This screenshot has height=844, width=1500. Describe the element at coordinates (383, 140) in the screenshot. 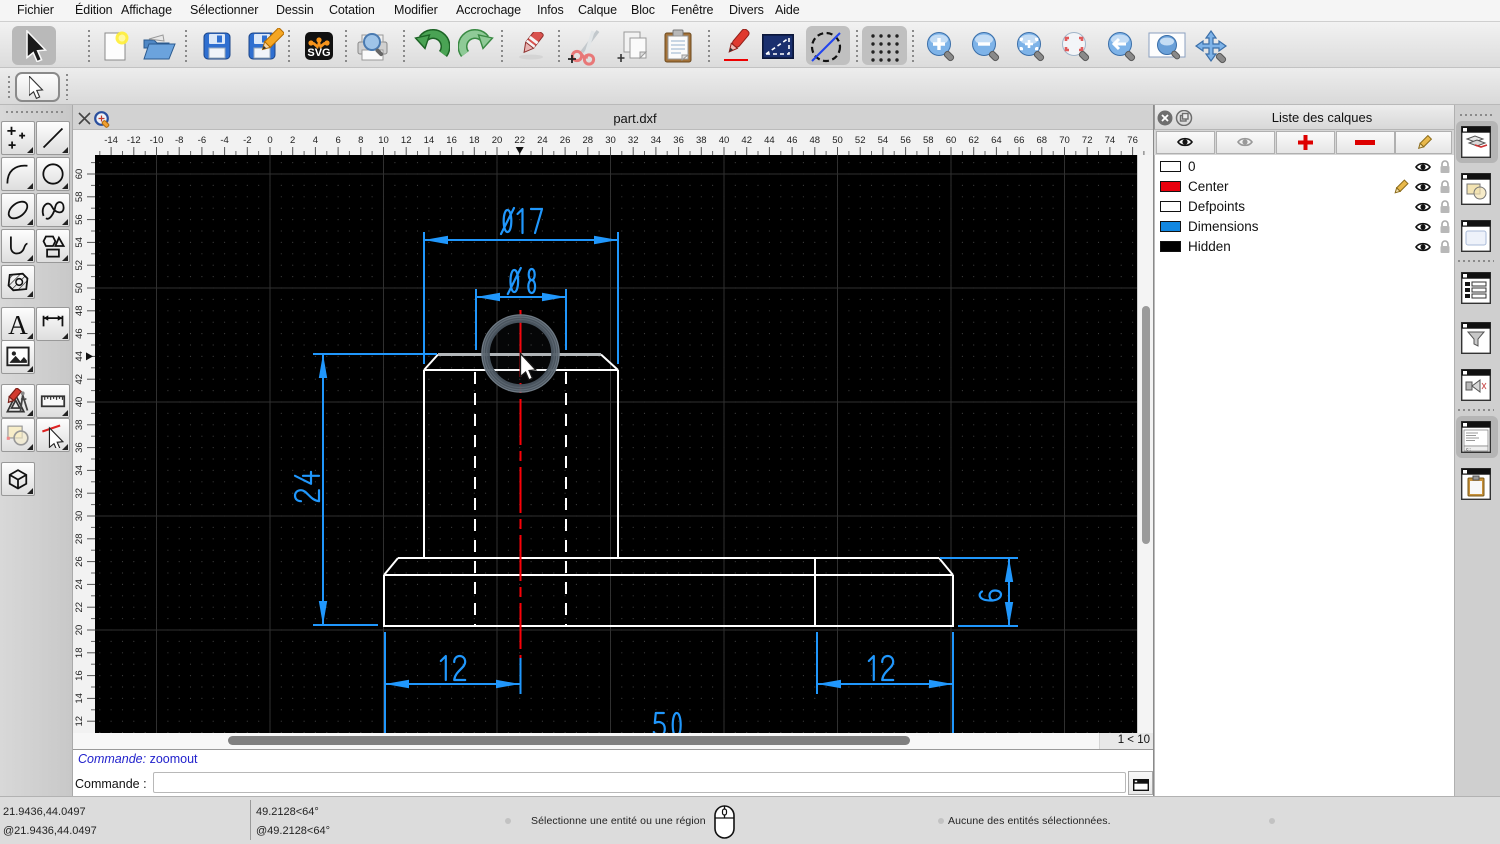

I see `svg-text: 10` at that location.